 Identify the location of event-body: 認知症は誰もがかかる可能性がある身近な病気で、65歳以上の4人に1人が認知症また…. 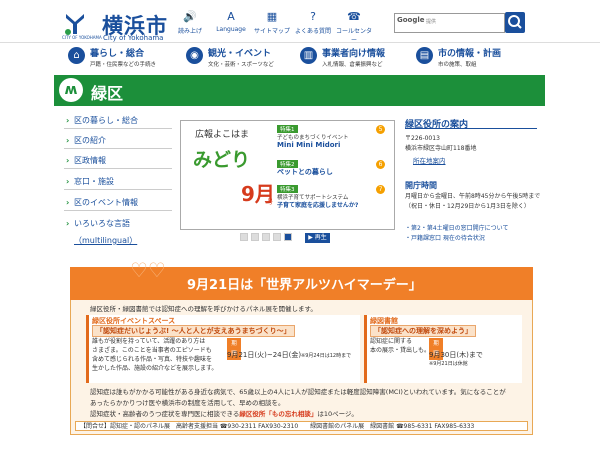
(298, 403).